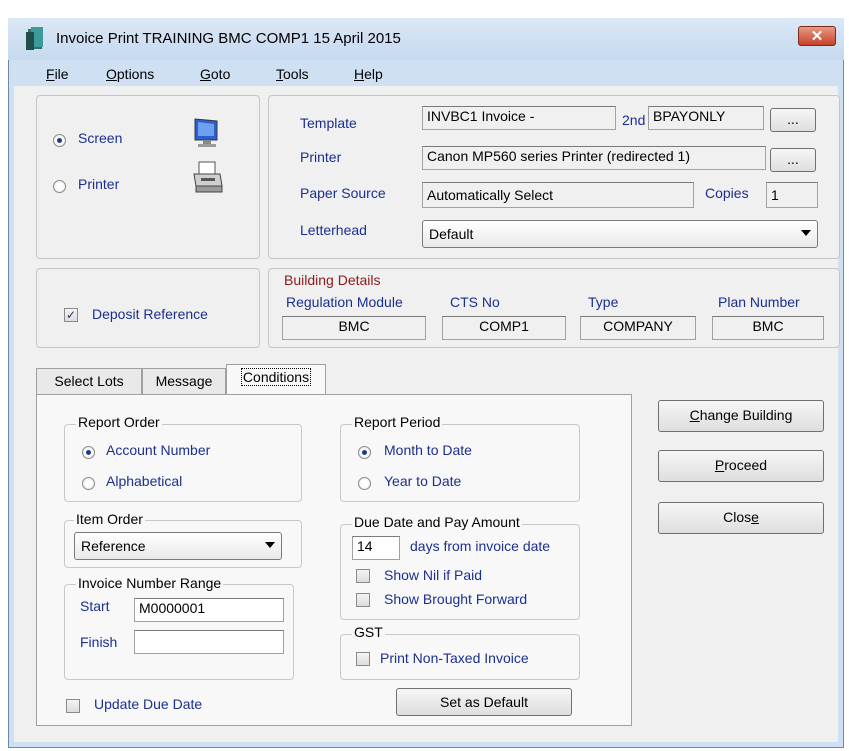 The width and height of the screenshot is (849, 751). I want to click on finish-input, so click(209, 642).